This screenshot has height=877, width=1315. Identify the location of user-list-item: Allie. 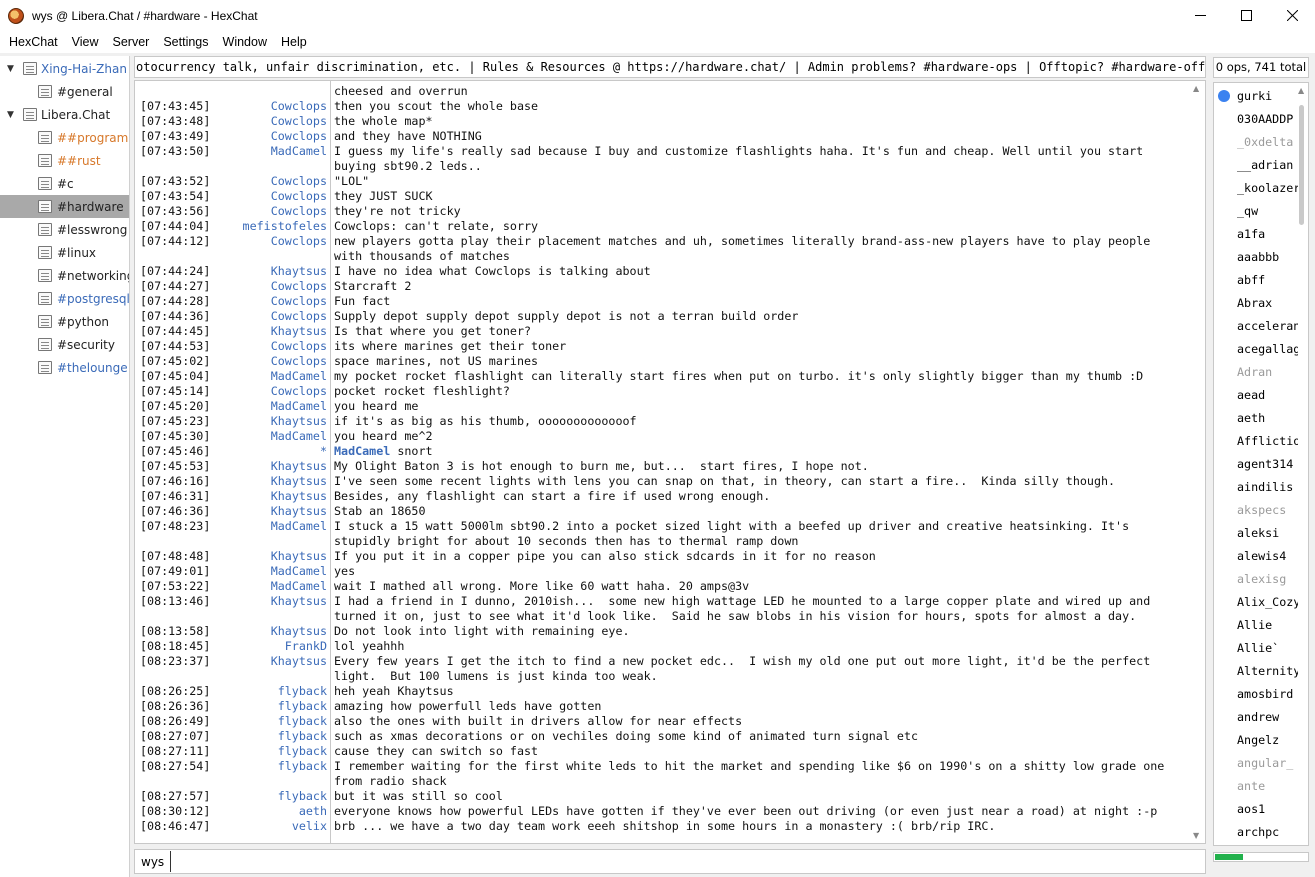
(1256, 624).